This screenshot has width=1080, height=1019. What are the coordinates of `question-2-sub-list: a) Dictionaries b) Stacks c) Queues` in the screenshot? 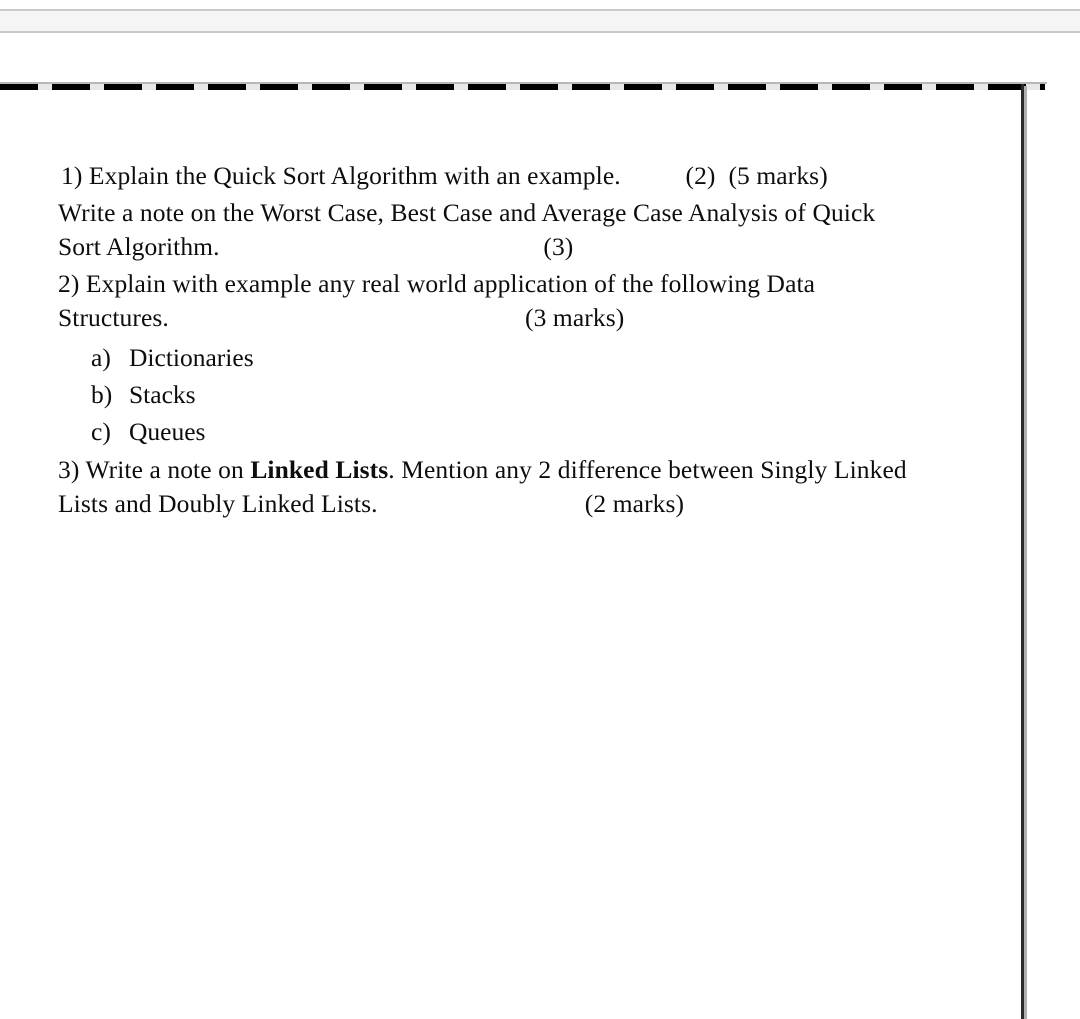 It's located at (540, 394).